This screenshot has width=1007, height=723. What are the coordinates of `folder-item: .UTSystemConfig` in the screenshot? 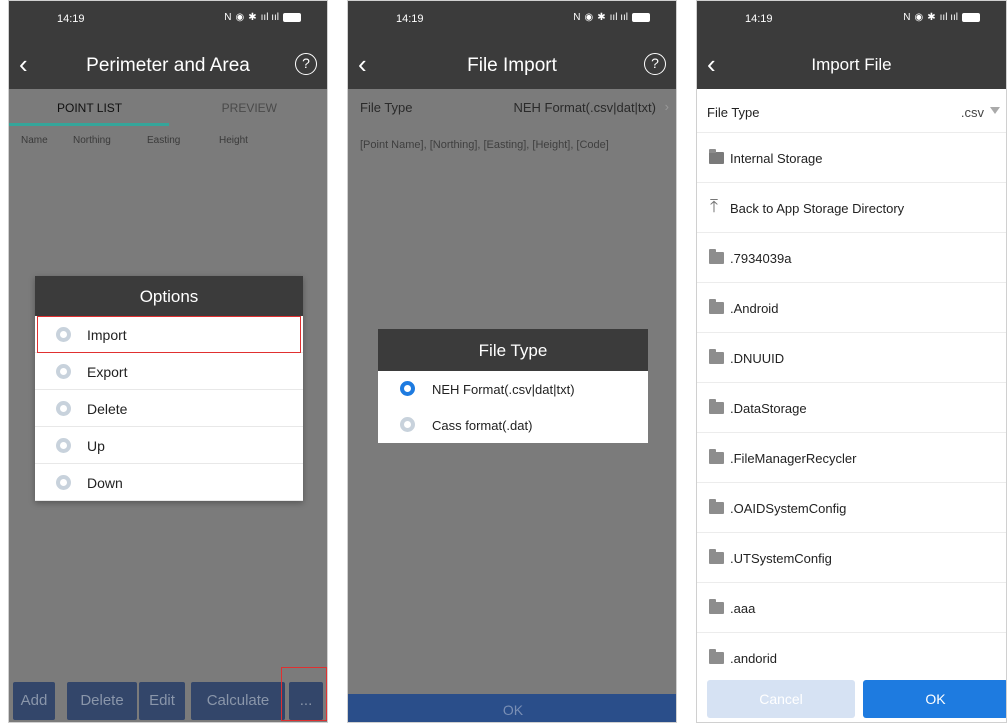 It's located at (851, 558).